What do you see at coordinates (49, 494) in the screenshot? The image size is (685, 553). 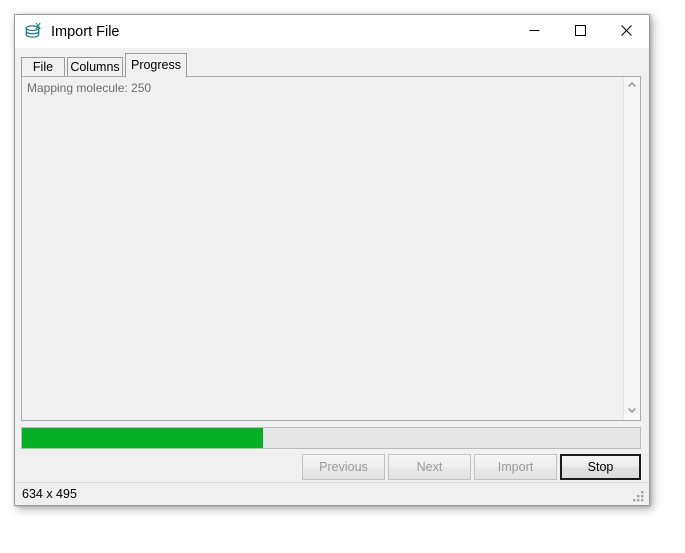 I see `window-size-status: 634 x 495` at bounding box center [49, 494].